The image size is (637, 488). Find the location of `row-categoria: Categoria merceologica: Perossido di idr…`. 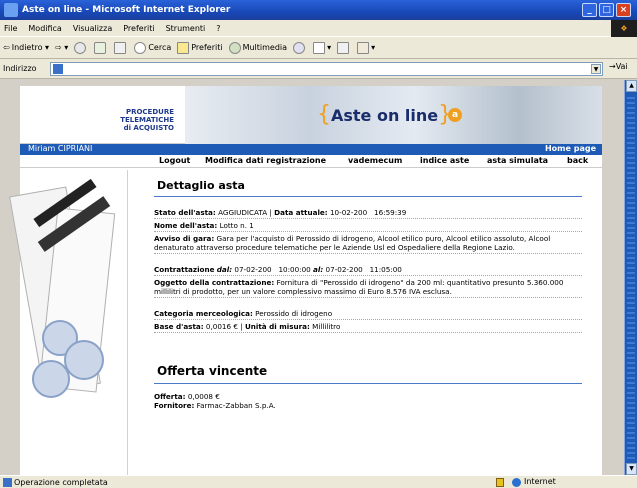

row-categoria: Categoria merceologica: Perossido di idr… is located at coordinates (368, 314).